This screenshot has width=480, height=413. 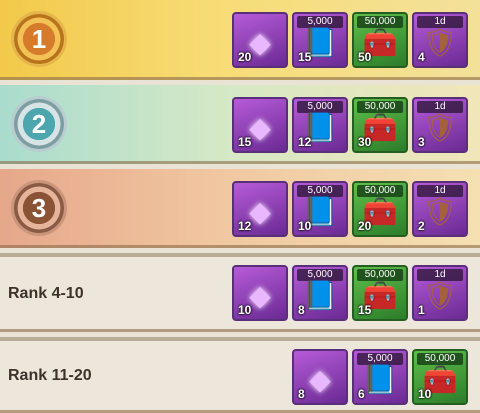 I want to click on reward-chest-tile: 50,000 🧰 50, so click(x=380, y=40).